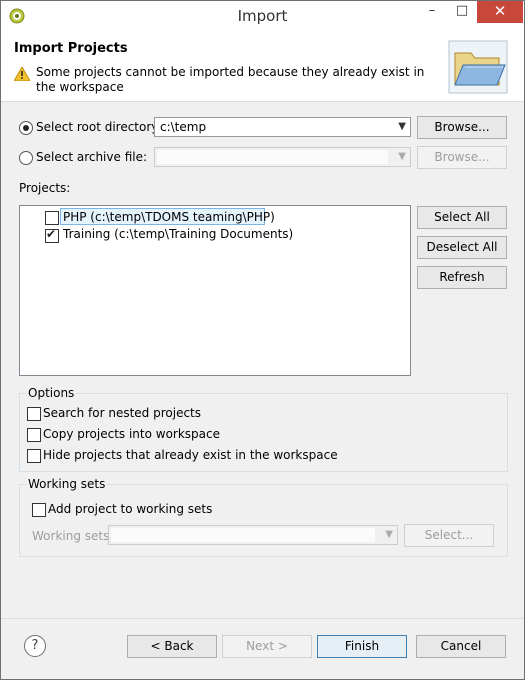 Image resolution: width=525 pixels, height=680 pixels. Describe the element at coordinates (178, 234) in the screenshot. I see `project-label: Training (c:\temp\Training Documents)` at that location.